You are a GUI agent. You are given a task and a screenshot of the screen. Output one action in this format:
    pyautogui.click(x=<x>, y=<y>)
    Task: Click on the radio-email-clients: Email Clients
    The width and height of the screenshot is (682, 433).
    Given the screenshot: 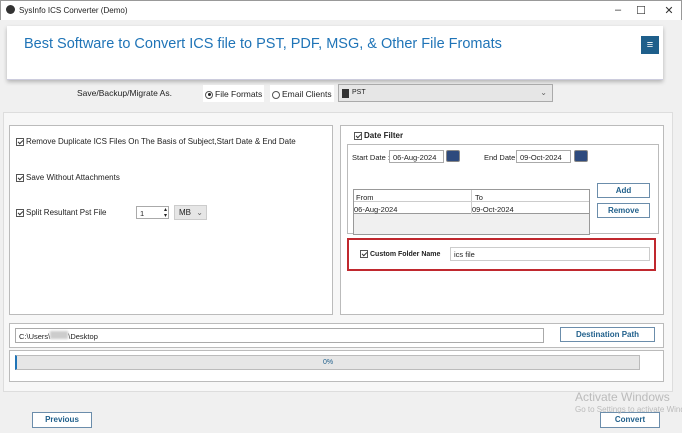 What is the action you would take?
    pyautogui.click(x=302, y=93)
    